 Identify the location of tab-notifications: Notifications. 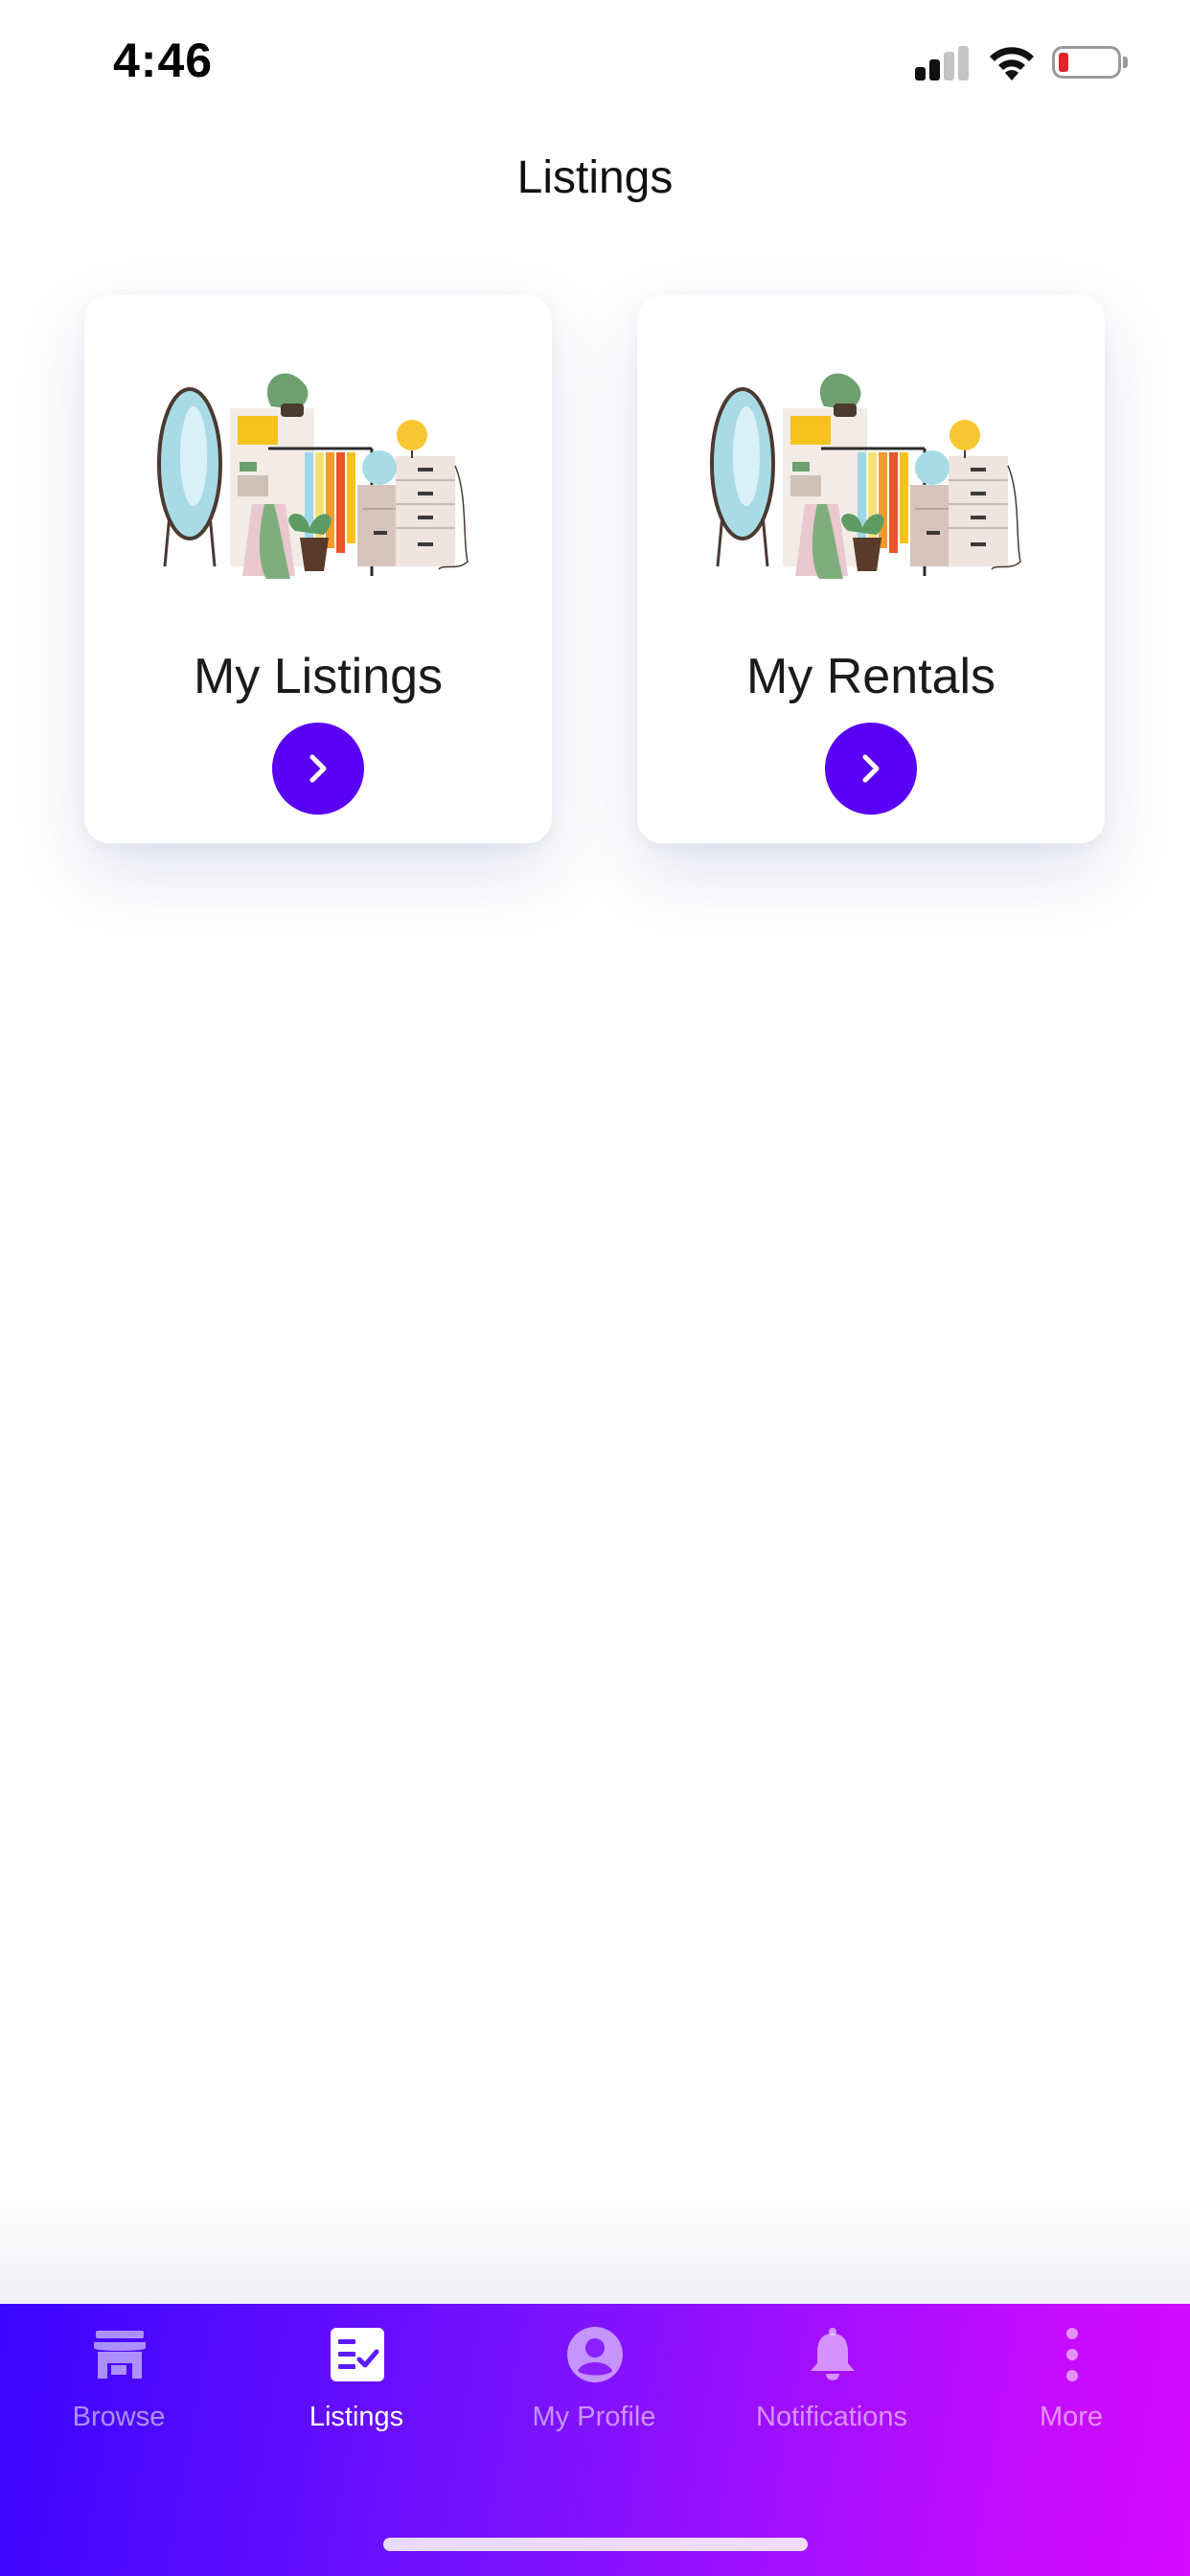
(832, 2395).